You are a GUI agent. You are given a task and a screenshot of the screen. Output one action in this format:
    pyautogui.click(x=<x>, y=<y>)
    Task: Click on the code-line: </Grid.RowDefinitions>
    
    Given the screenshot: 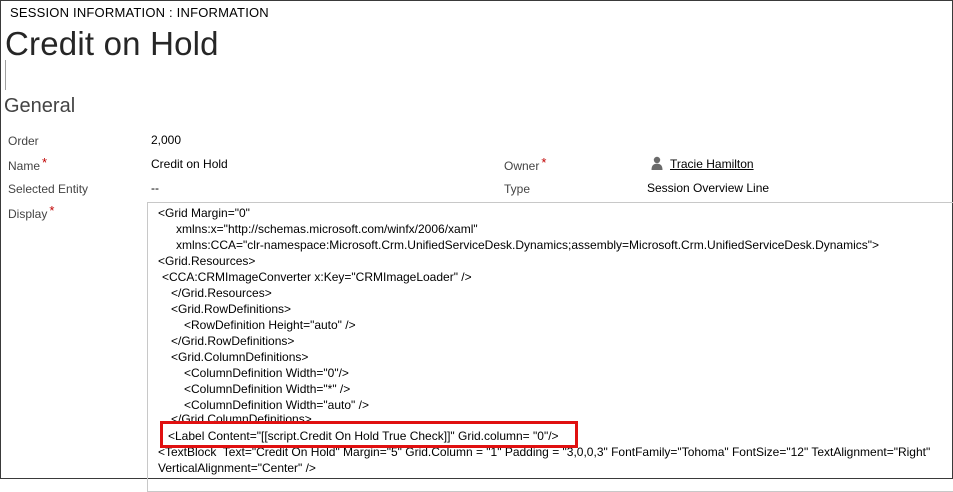 What is the action you would take?
    pyautogui.click(x=233, y=341)
    